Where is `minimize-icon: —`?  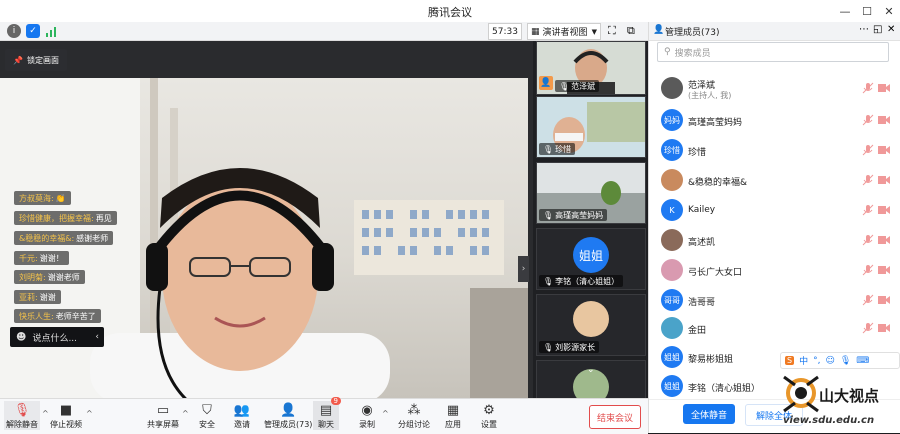
minimize-icon: — is located at coordinates (845, 11).